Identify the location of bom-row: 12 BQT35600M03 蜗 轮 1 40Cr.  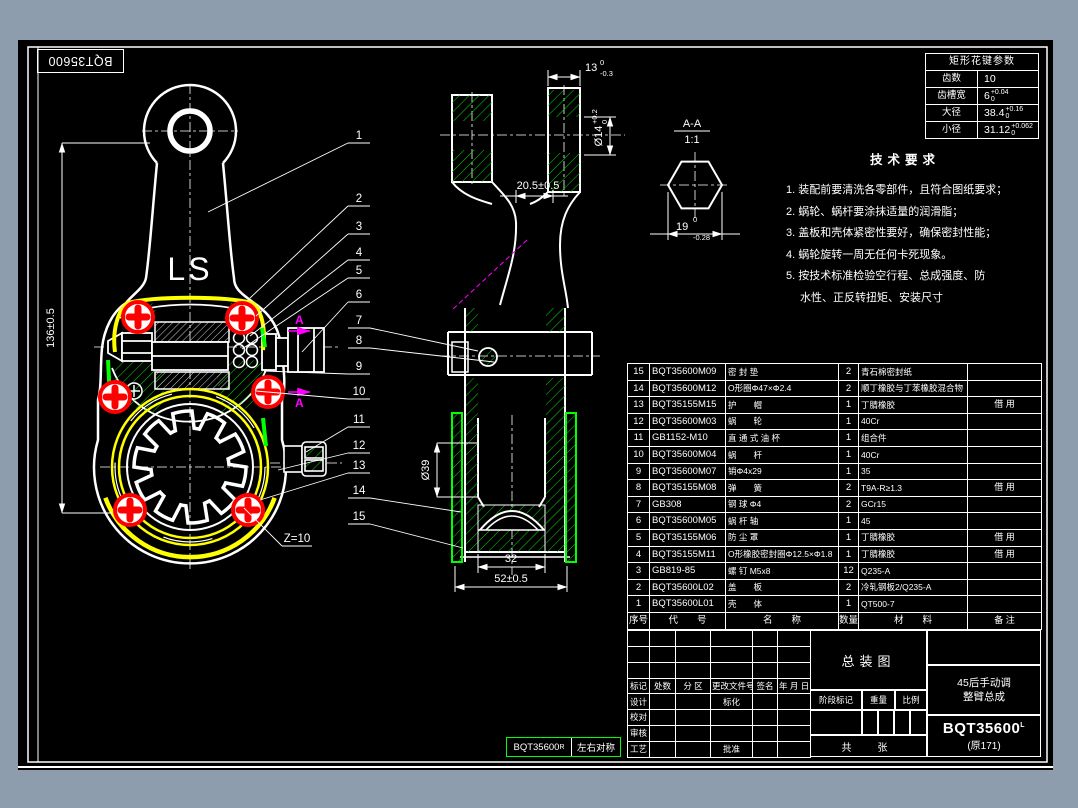
(834, 421).